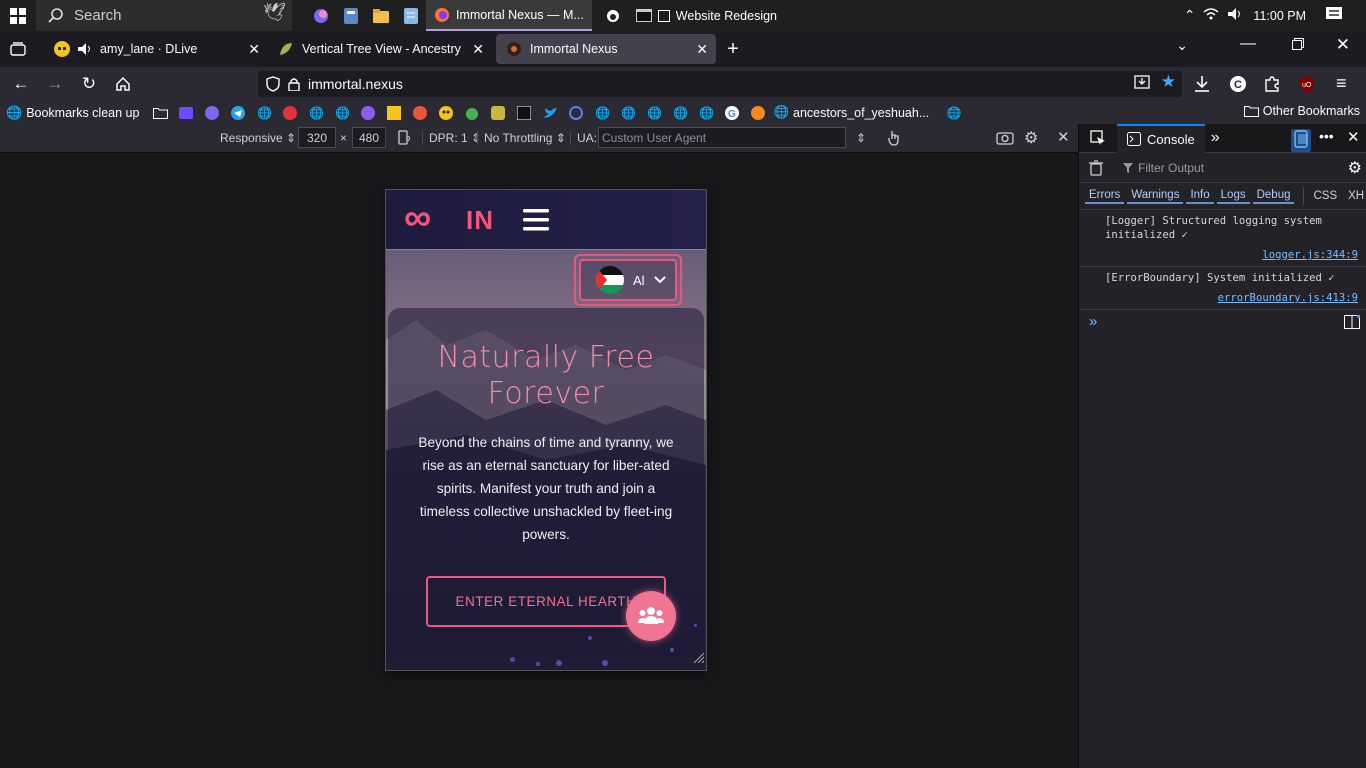  What do you see at coordinates (732, 113) in the screenshot?
I see `google-icon: G` at bounding box center [732, 113].